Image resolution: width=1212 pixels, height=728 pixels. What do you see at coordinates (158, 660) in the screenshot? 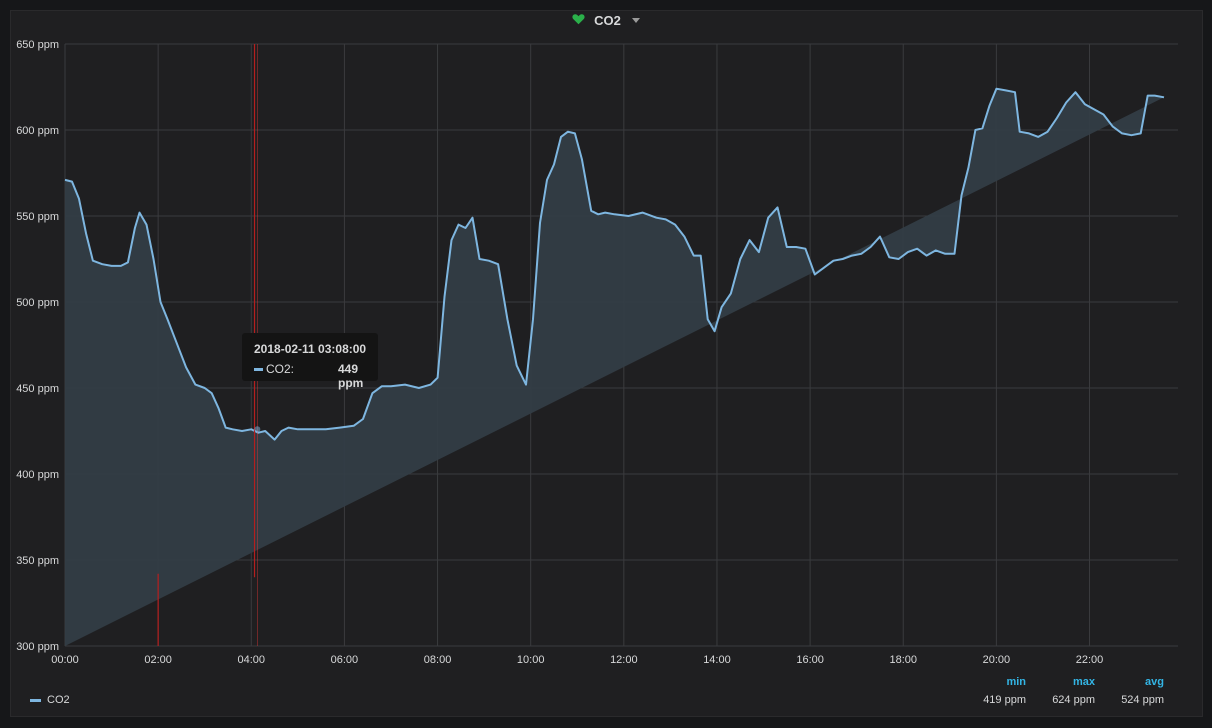
I see `x-tick-label: 02:00` at bounding box center [158, 660].